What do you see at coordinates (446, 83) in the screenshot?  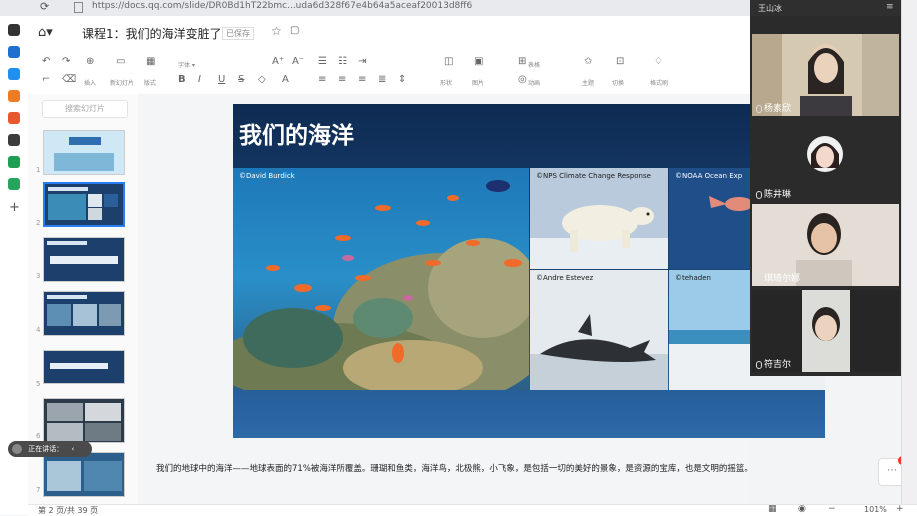 I see `shape-label: 形状` at bounding box center [446, 83].